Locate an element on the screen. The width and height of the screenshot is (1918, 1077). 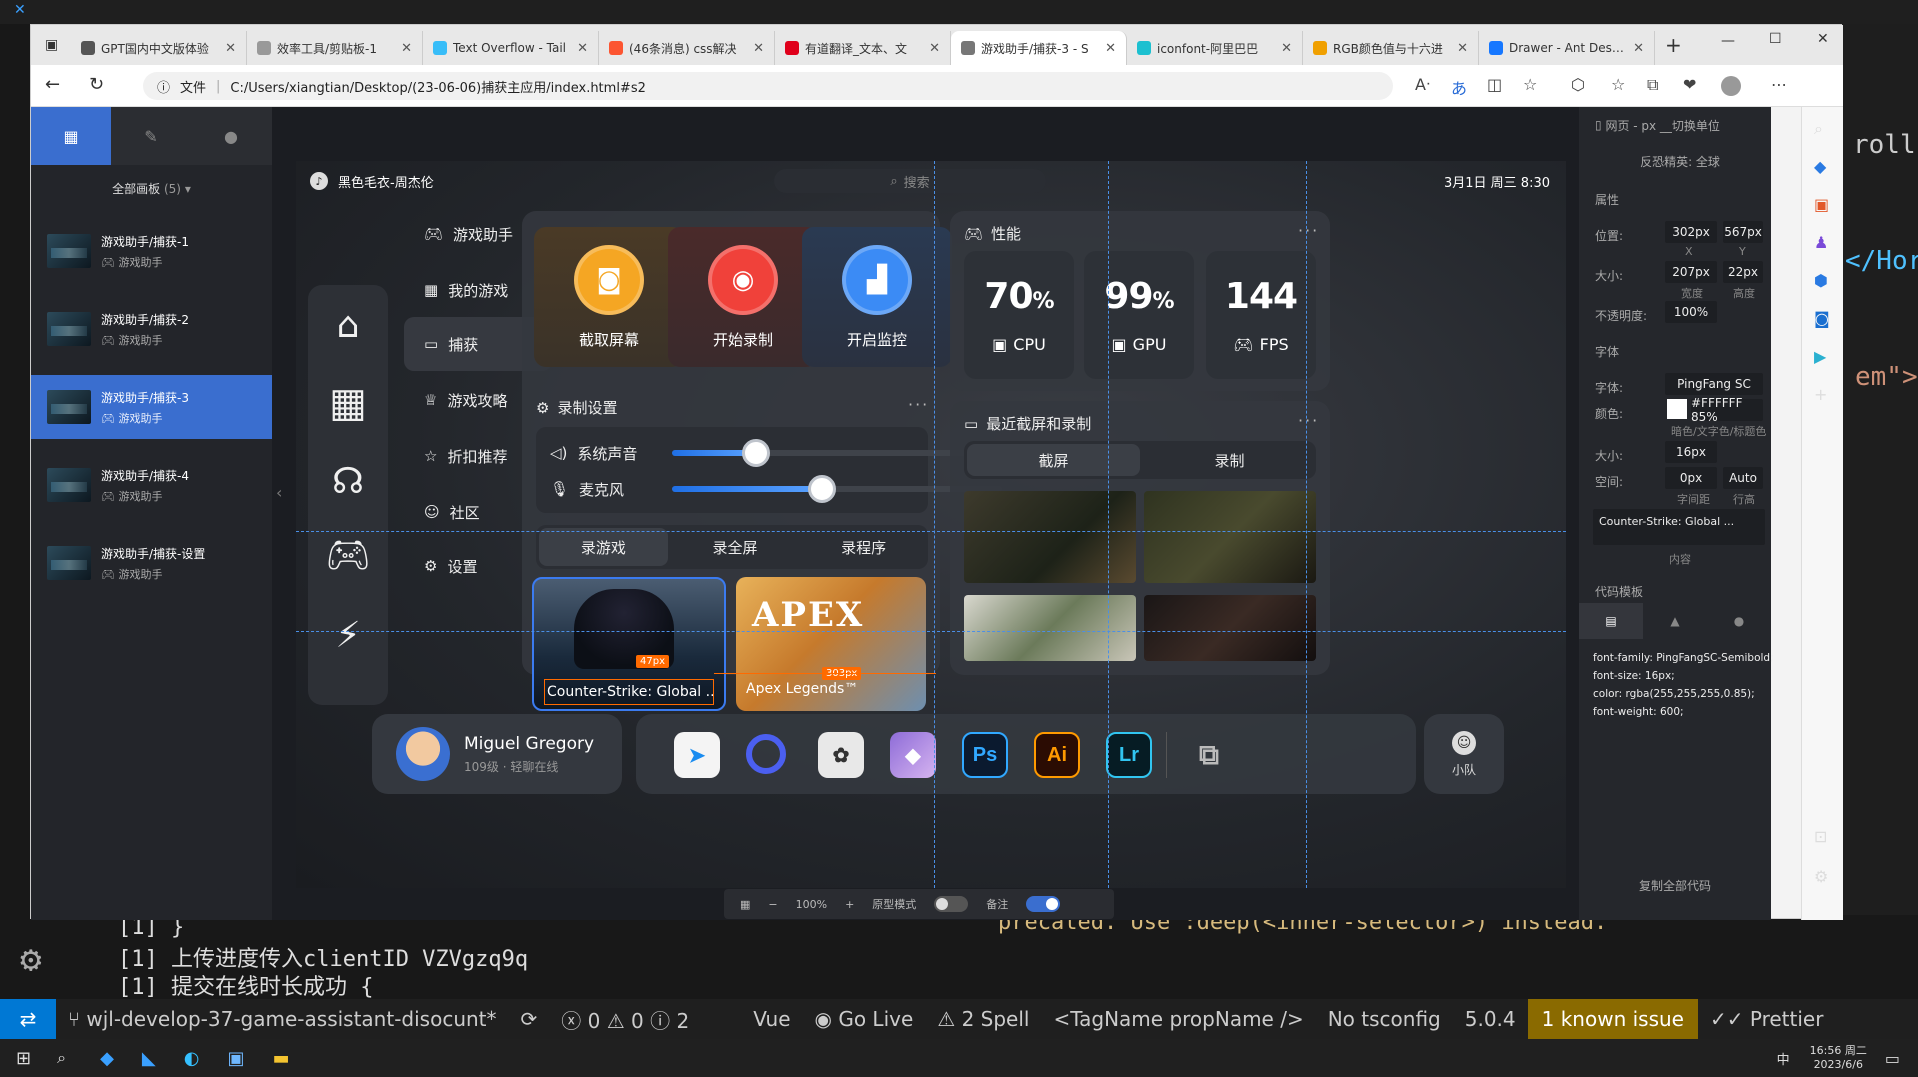
color-swatch is located at coordinates (1677, 409).